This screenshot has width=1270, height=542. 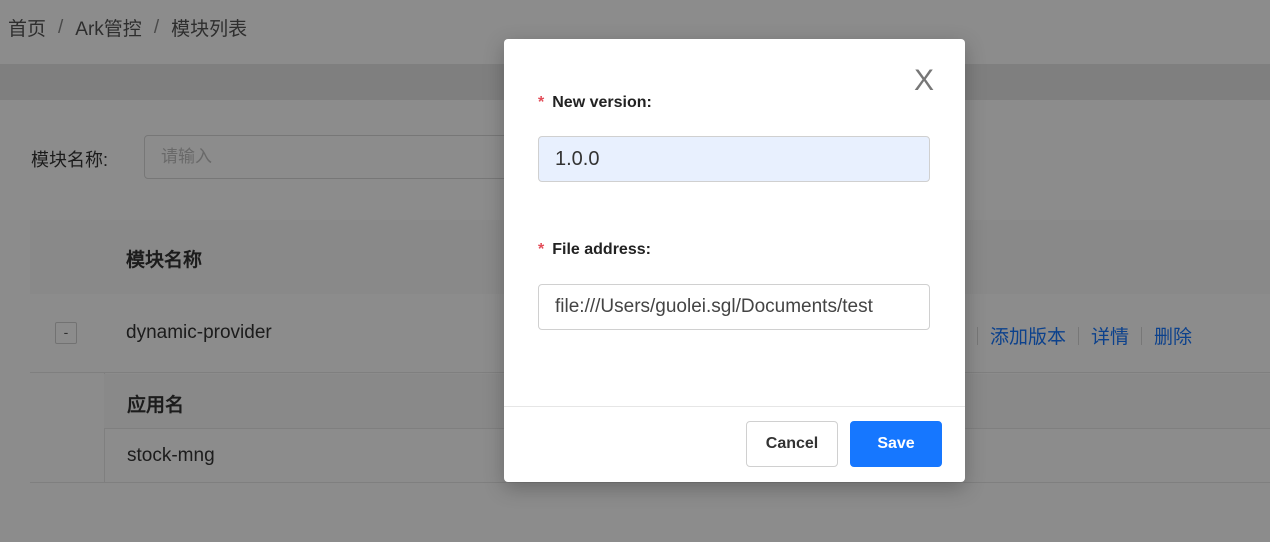 What do you see at coordinates (602, 102) in the screenshot?
I see `new-version-label-text: New version:` at bounding box center [602, 102].